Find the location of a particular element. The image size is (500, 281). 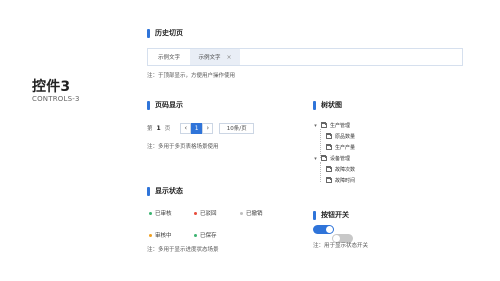

tree-node-label: 故障时间 is located at coordinates (345, 181).